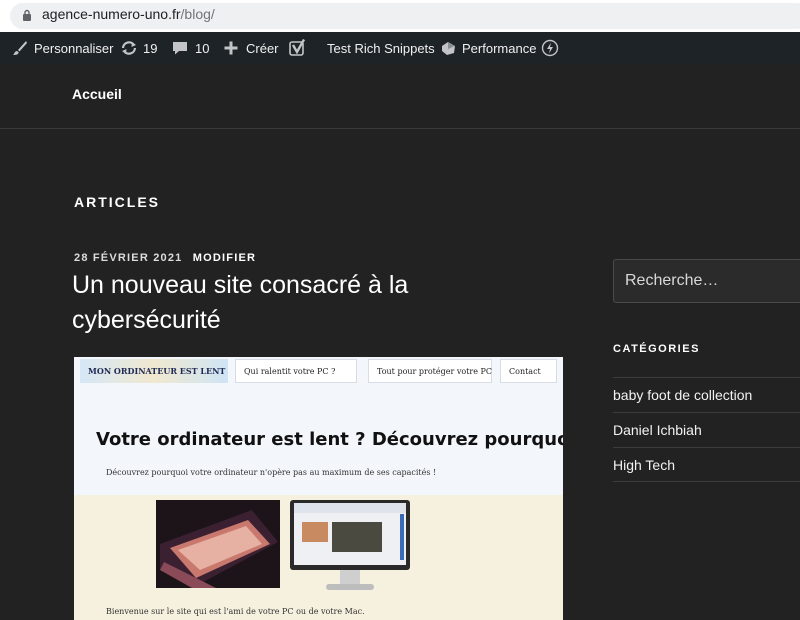 The image size is (800, 620). What do you see at coordinates (129, 48) in the screenshot?
I see `updates-icon` at bounding box center [129, 48].